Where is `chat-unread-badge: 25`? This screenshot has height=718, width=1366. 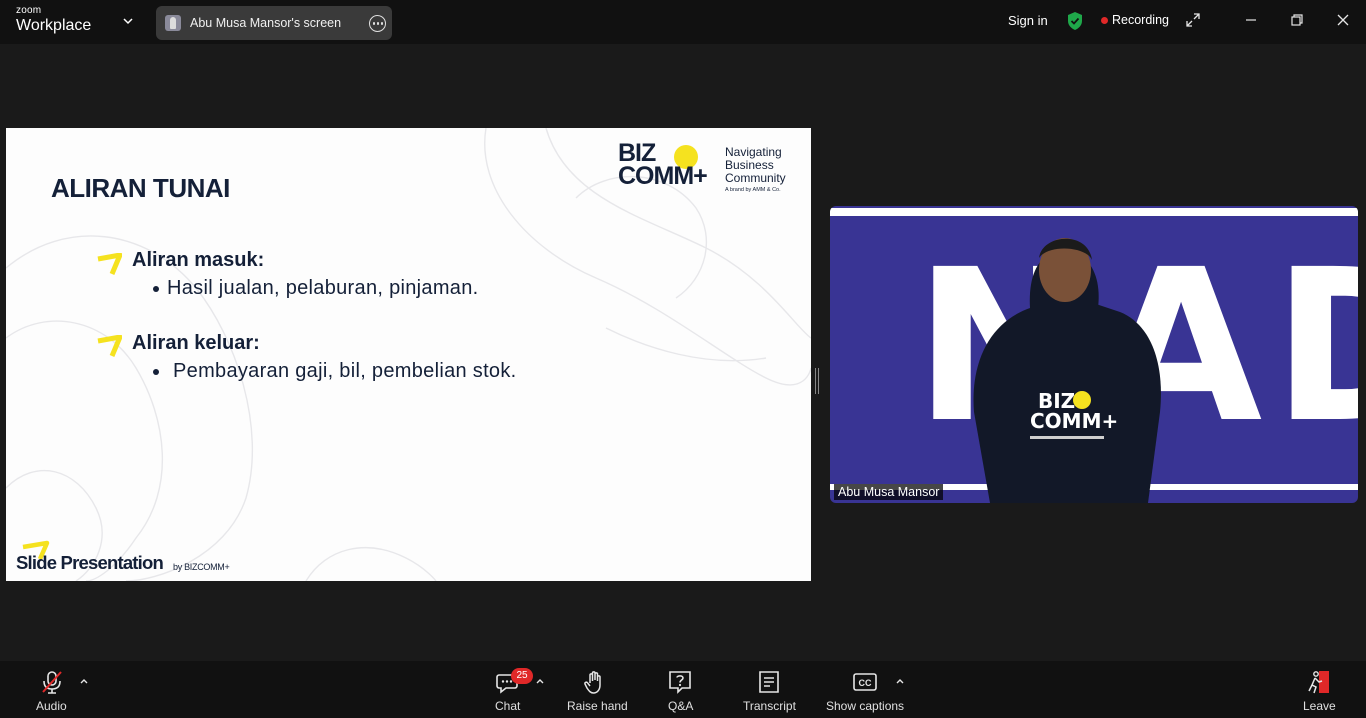 chat-unread-badge: 25 is located at coordinates (522, 676).